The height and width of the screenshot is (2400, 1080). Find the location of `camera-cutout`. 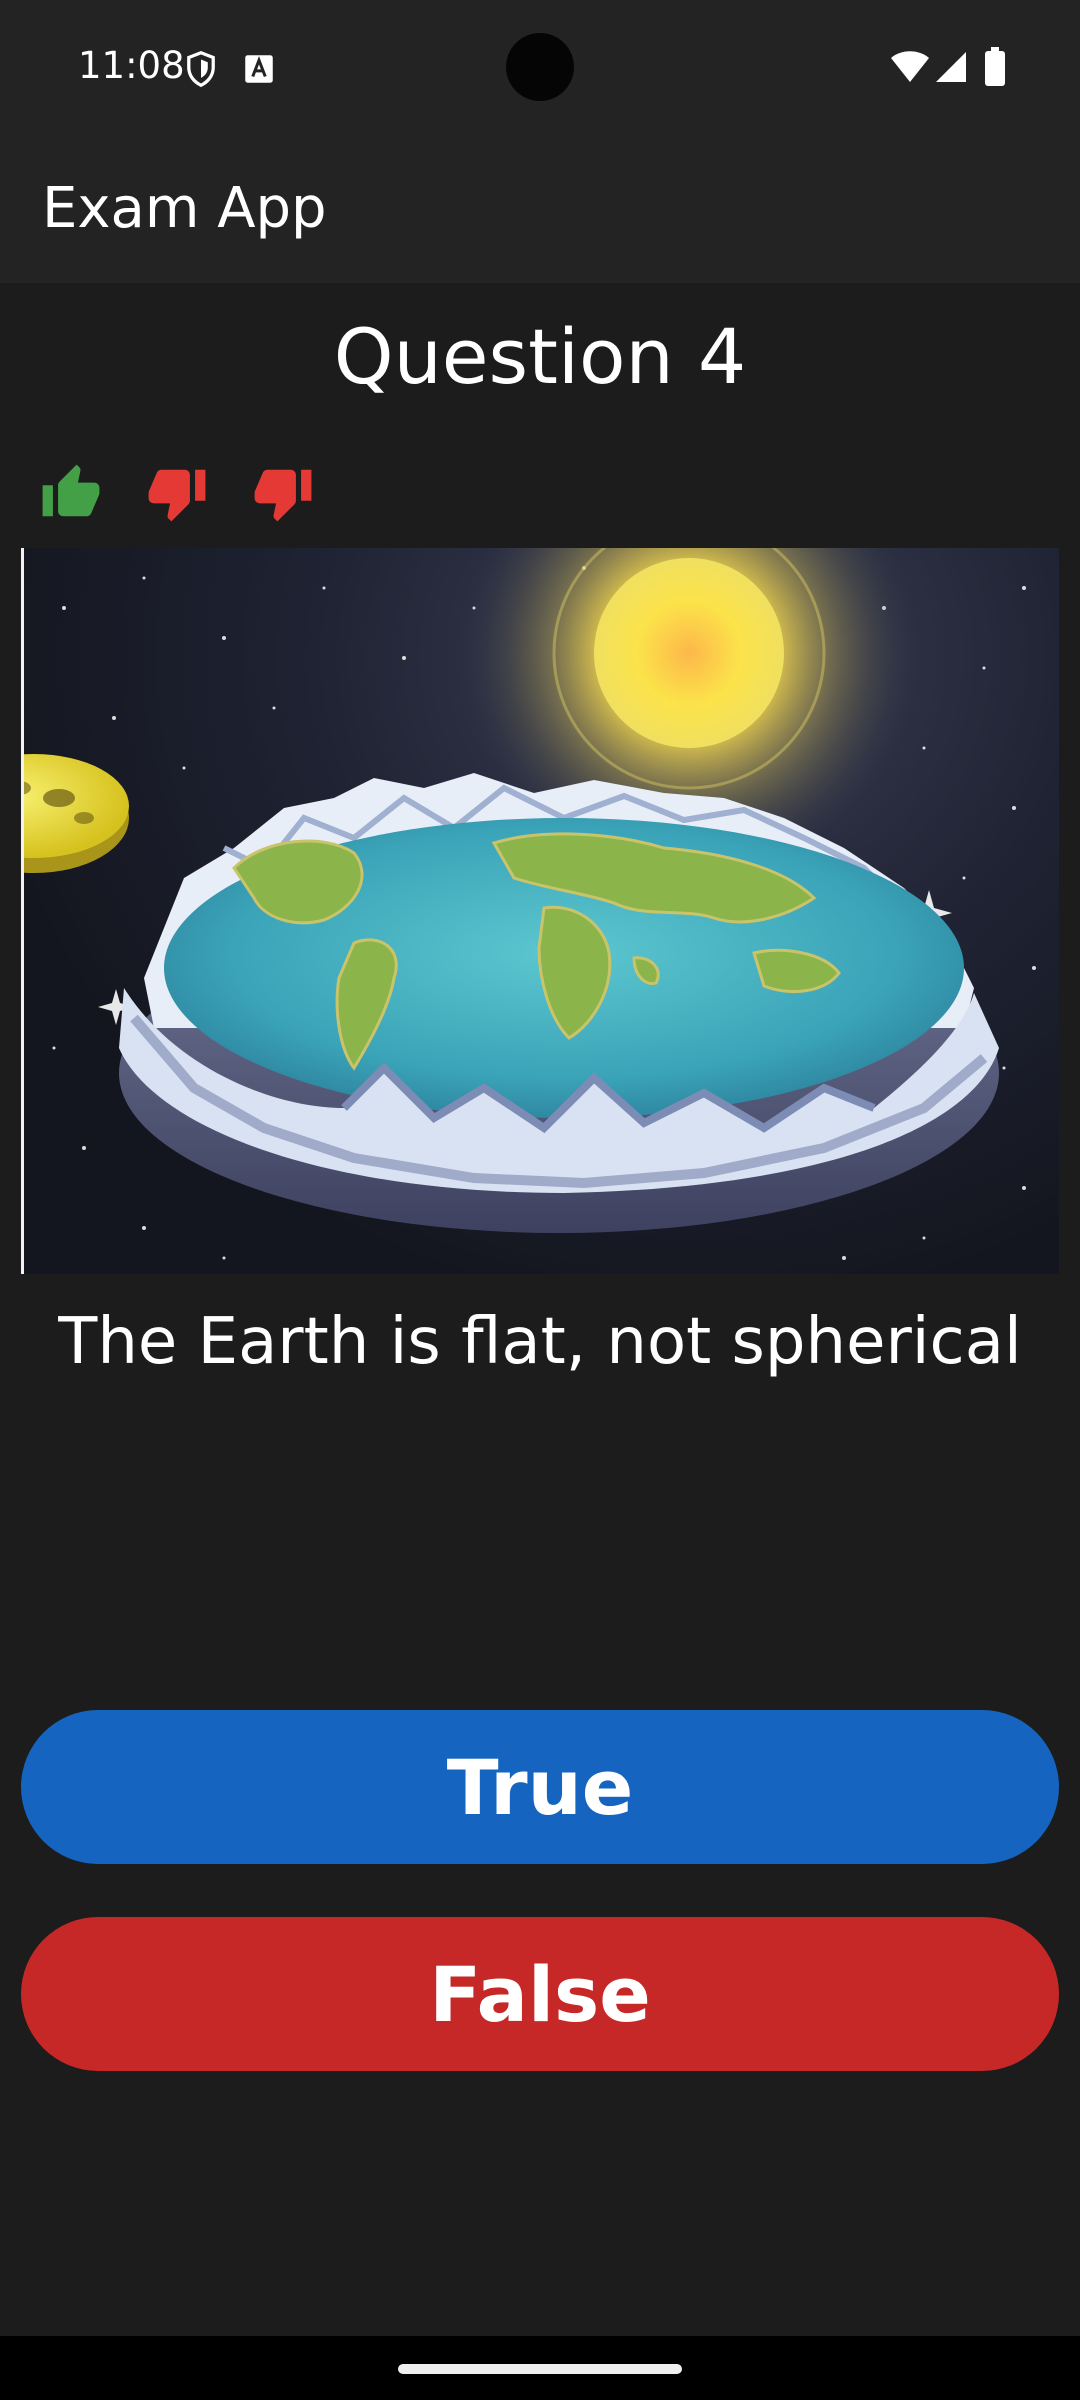

camera-cutout is located at coordinates (540, 67).